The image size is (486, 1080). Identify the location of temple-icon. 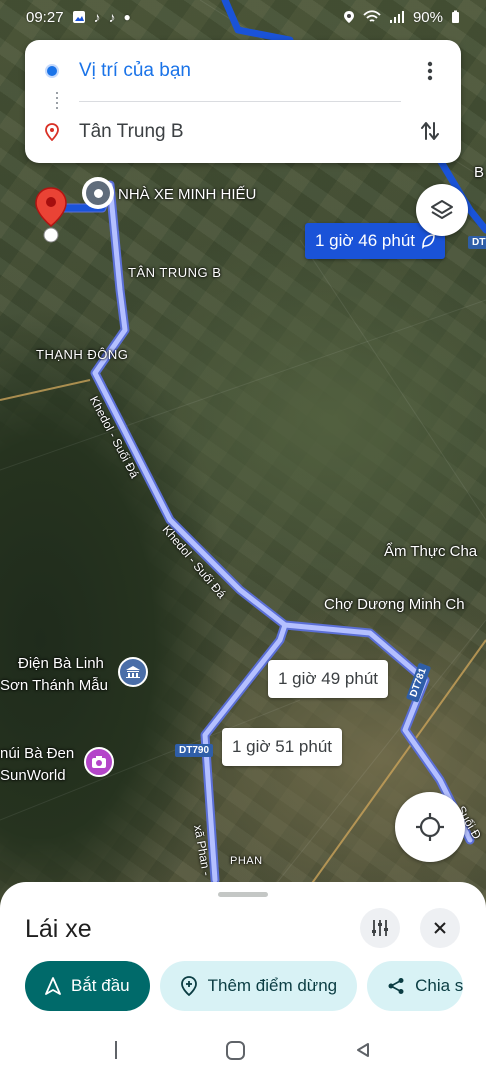
(133, 672).